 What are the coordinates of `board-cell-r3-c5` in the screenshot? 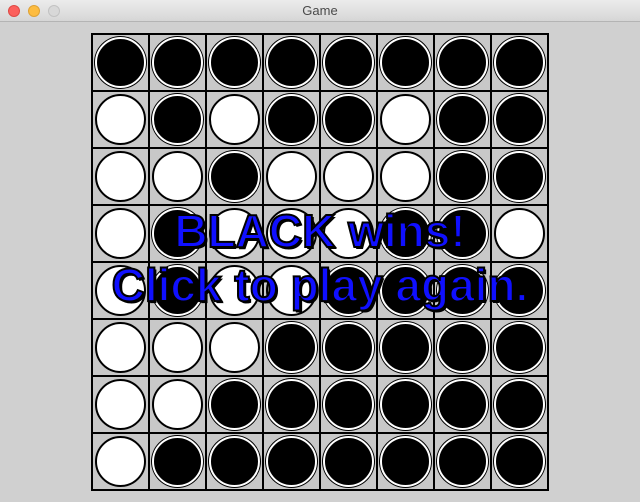 It's located at (348, 176).